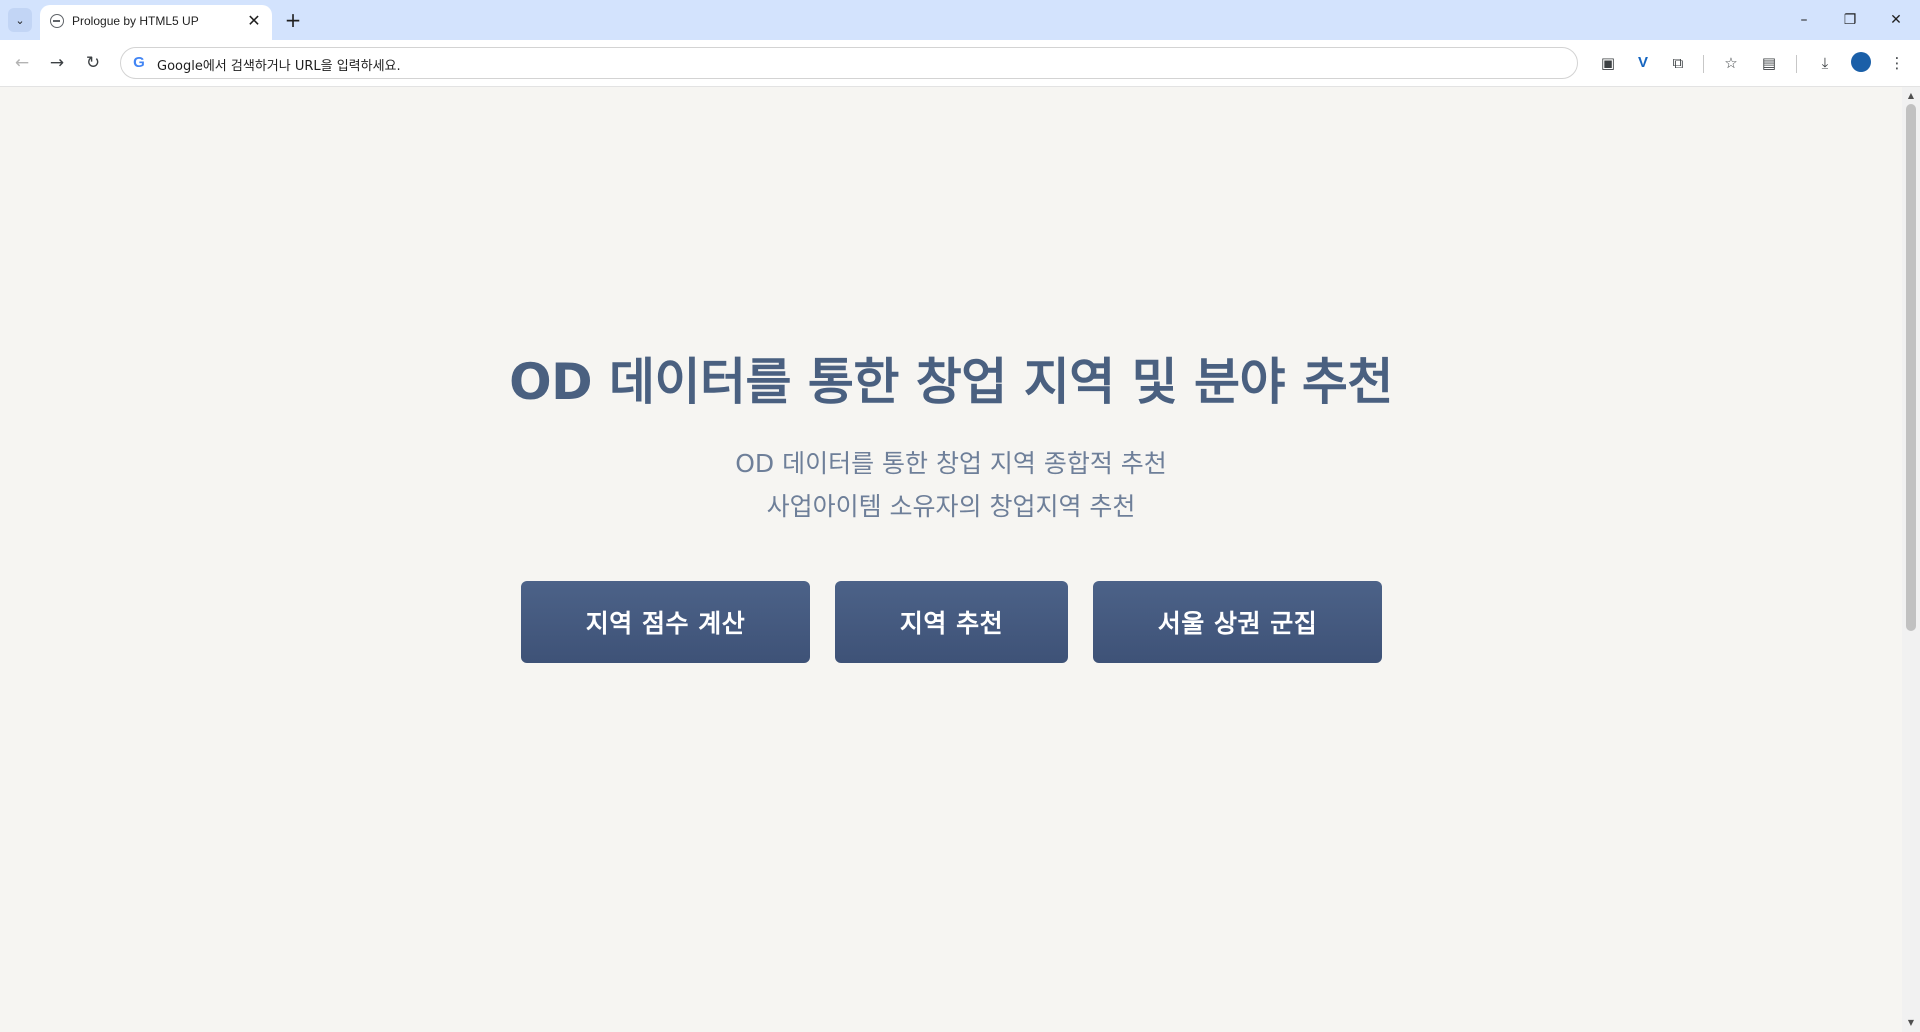 Image resolution: width=1920 pixels, height=1032 pixels. What do you see at coordinates (951, 382) in the screenshot?
I see `page-title: OD 데이터를 통한 창업 지역 및 분야 추천` at bounding box center [951, 382].